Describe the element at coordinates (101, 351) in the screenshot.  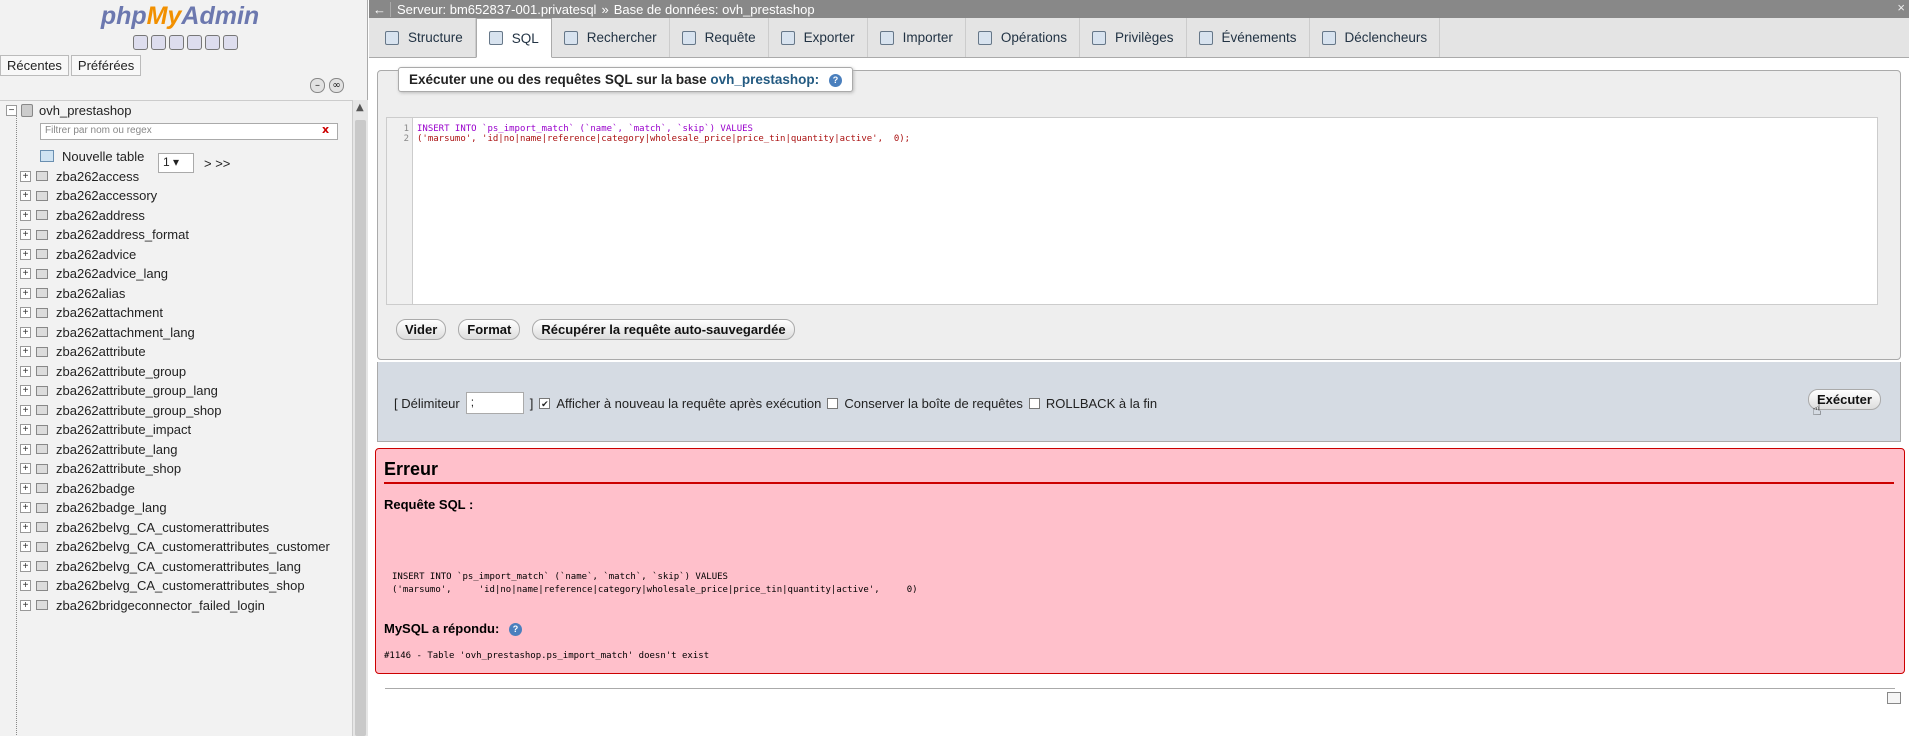
I see `table-name: zba262attribute` at that location.